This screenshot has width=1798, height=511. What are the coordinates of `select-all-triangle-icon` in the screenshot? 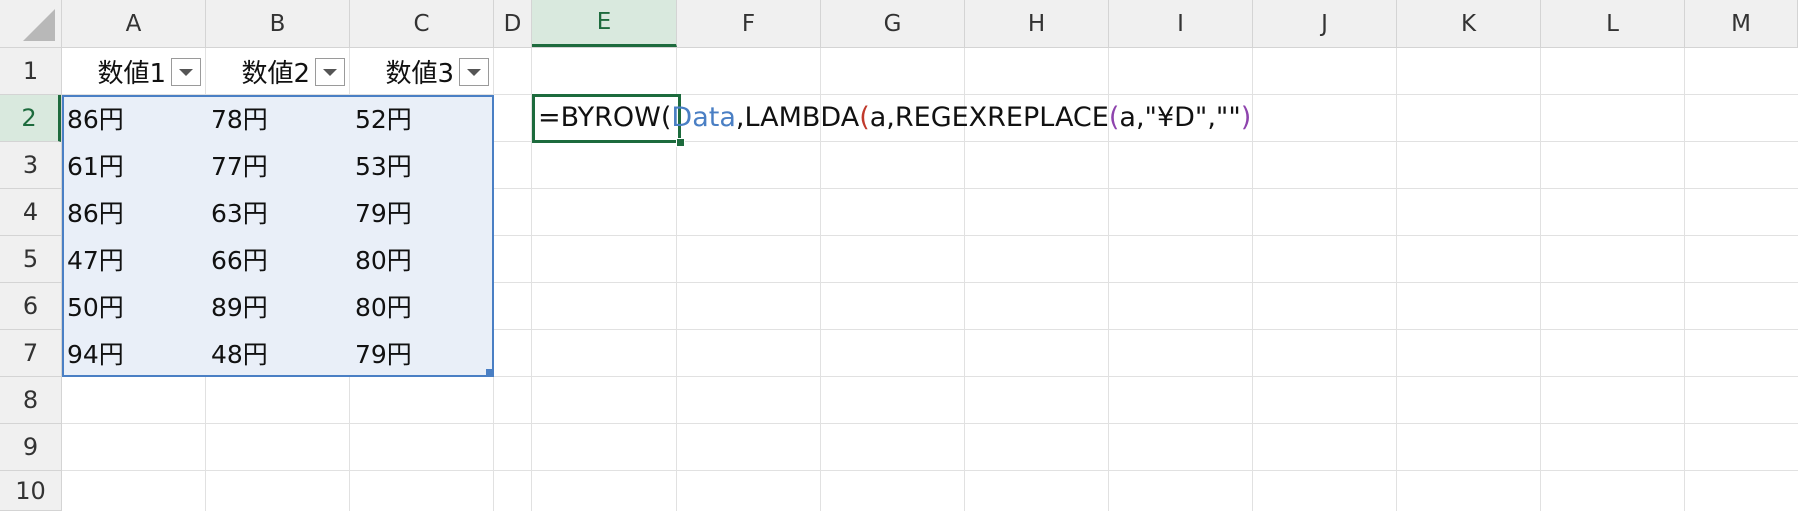 It's located at (39, 25).